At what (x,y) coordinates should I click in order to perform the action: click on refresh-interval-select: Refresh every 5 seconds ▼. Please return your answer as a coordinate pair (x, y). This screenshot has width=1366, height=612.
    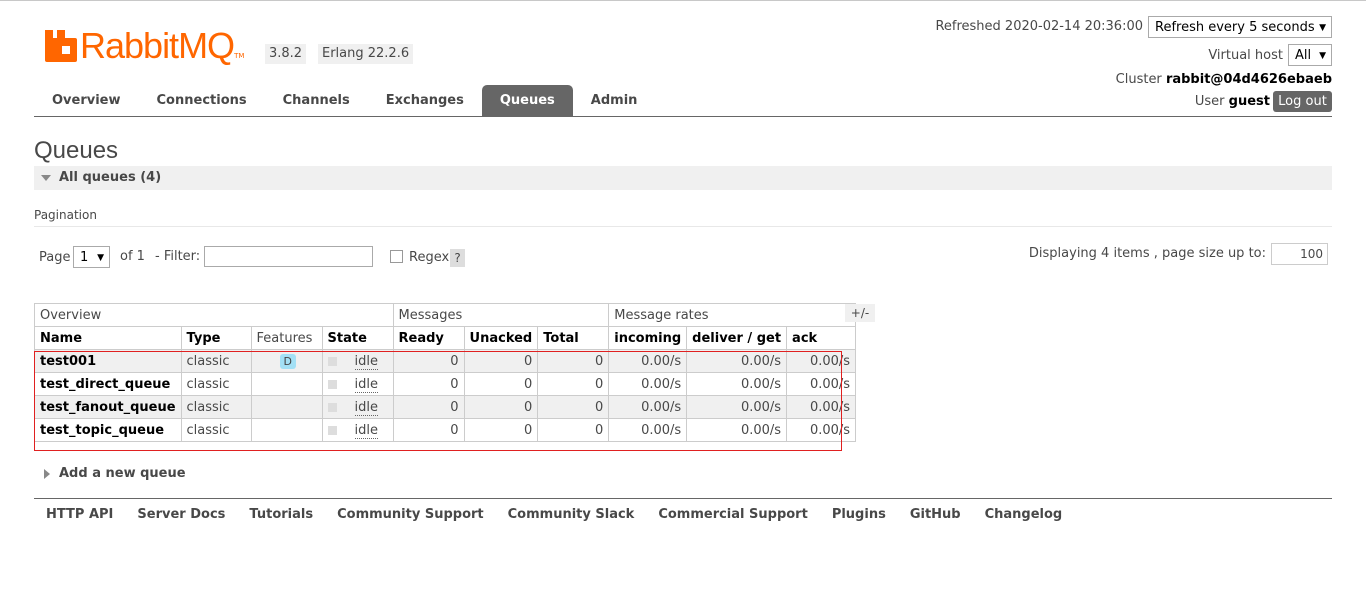
    Looking at the image, I should click on (1240, 27).